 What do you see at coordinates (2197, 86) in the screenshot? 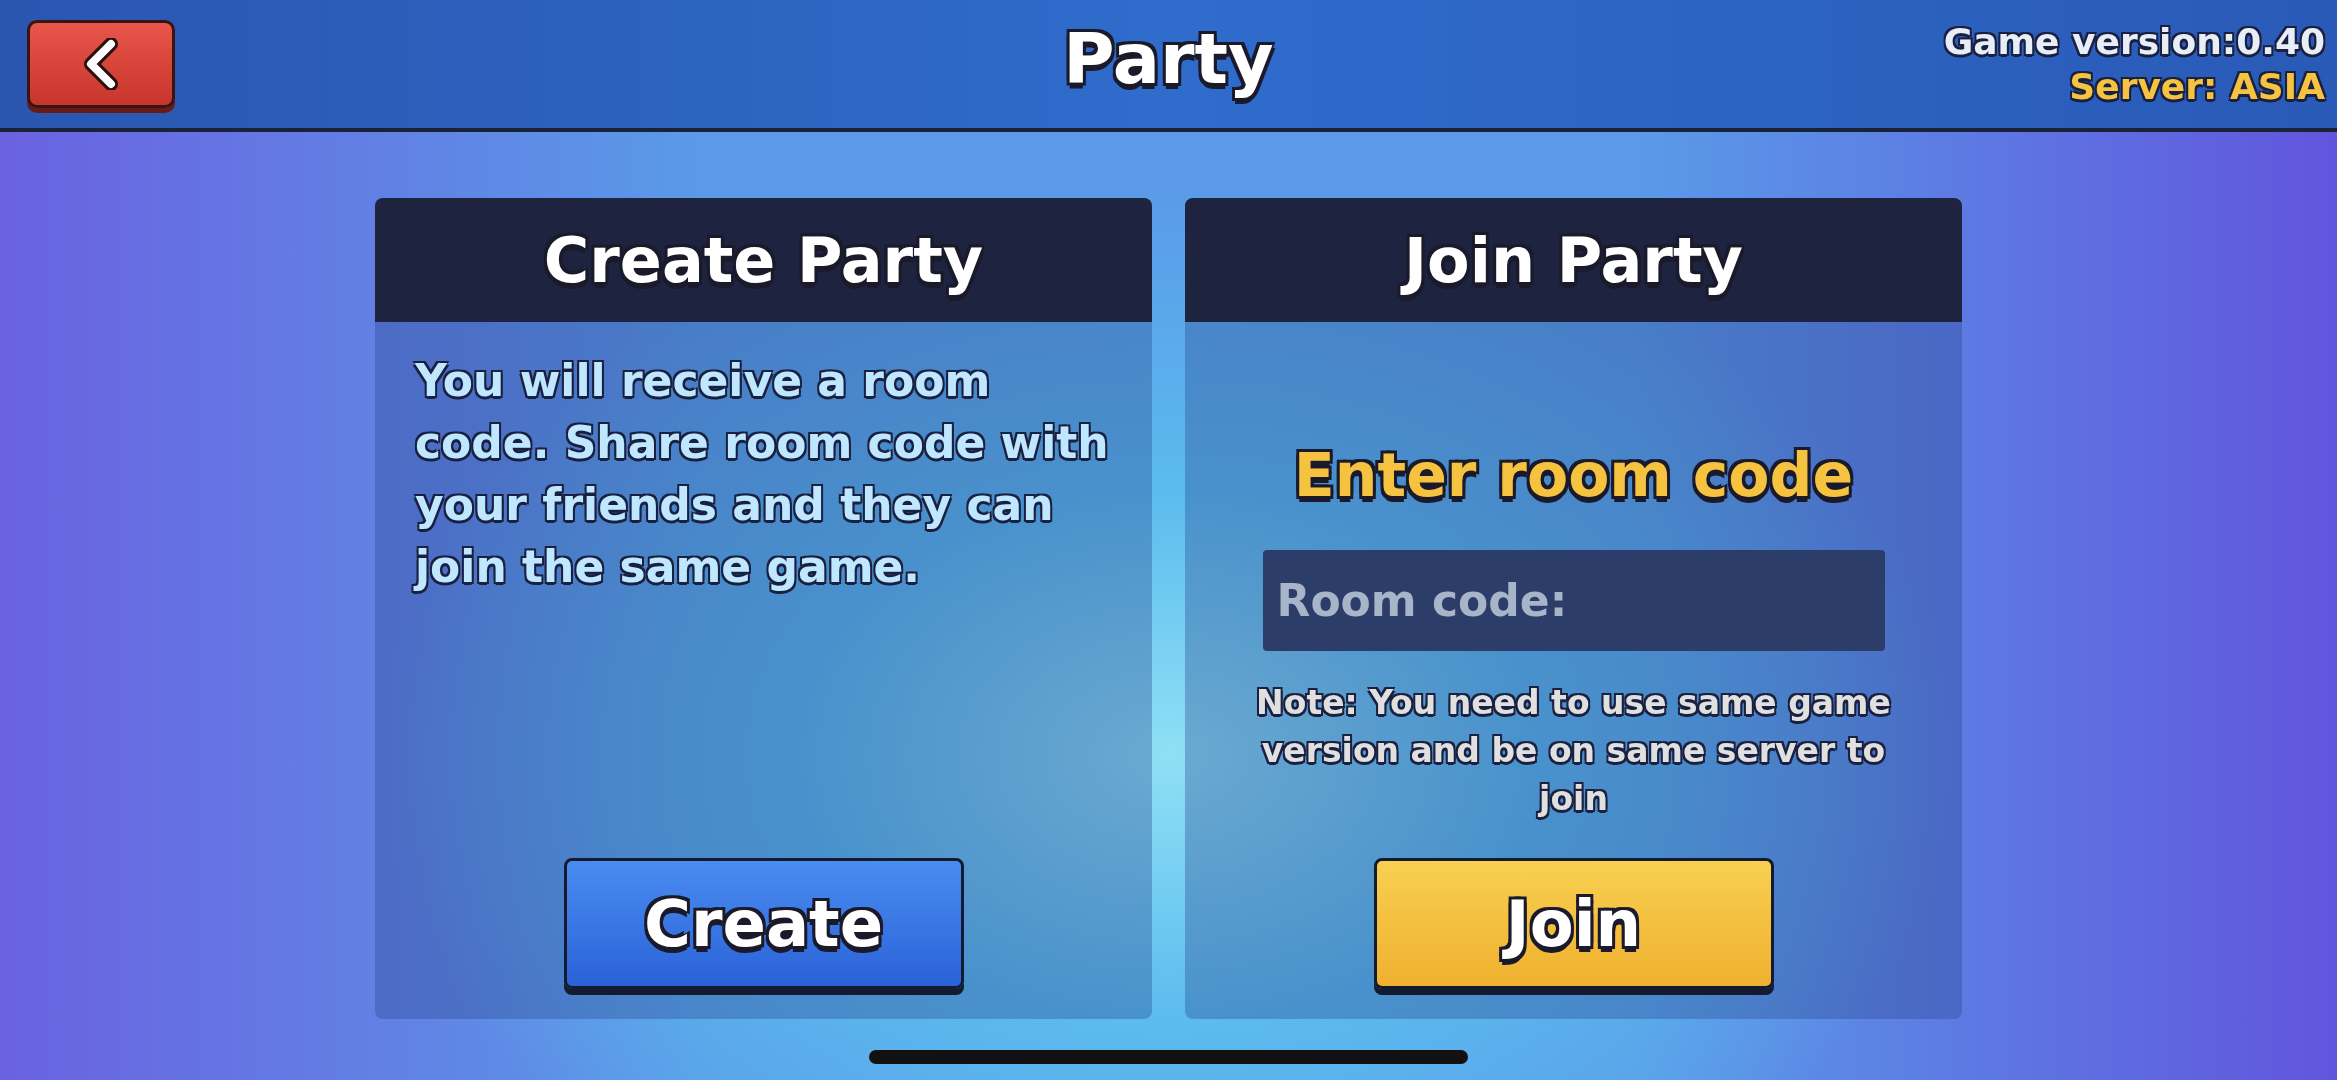
I see `server-label: Server: ASIA` at bounding box center [2197, 86].